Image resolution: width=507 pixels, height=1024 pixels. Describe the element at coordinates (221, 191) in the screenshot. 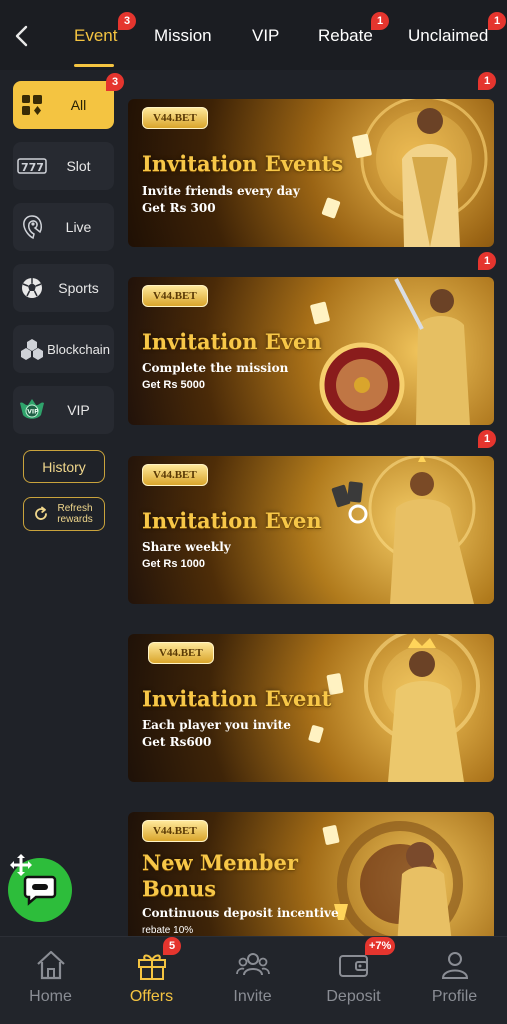

I see `banner-subtitle: Invite friends every day` at that location.